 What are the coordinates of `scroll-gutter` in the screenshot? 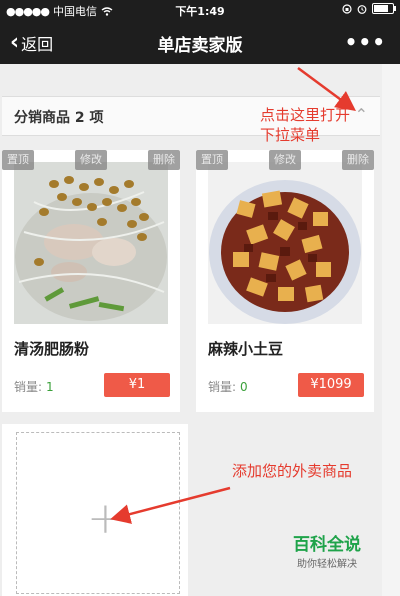 It's located at (391, 330).